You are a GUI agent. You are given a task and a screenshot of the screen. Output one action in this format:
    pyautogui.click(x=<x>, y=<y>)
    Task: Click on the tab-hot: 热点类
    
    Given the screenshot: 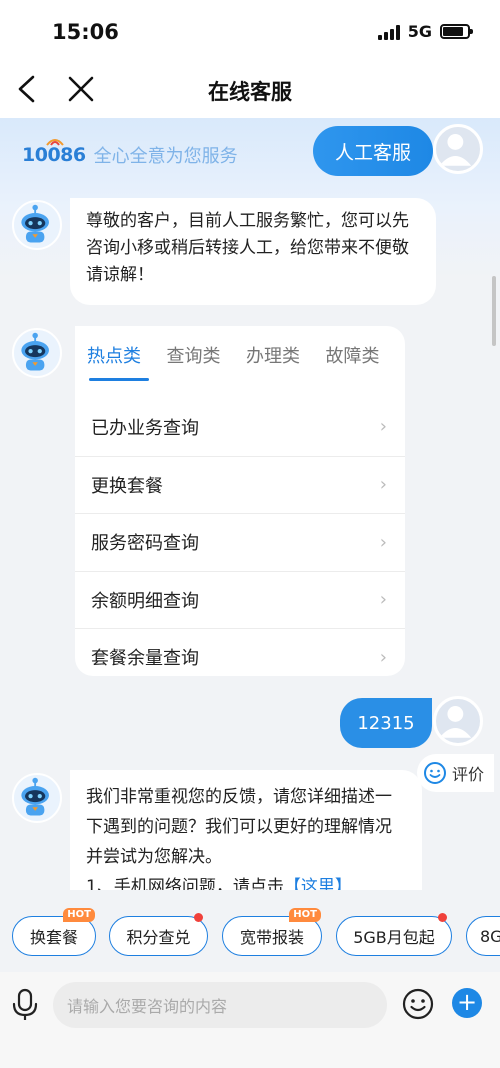 What is the action you would take?
    pyautogui.click(x=127, y=362)
    